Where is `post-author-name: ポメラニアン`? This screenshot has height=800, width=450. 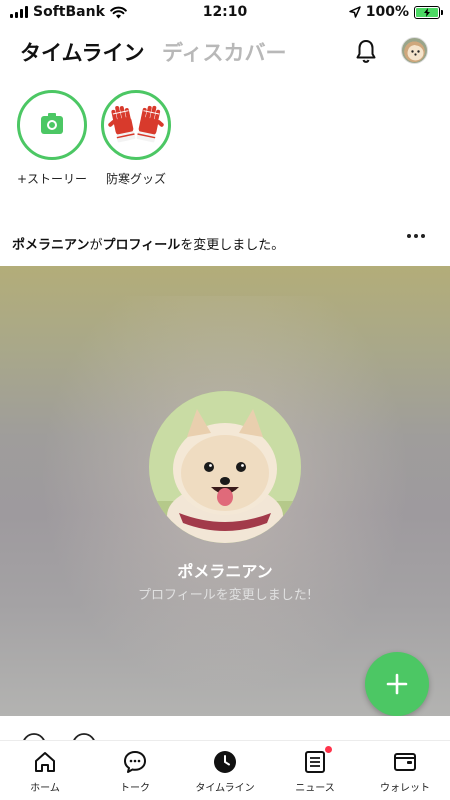 post-author-name: ポメラニアン is located at coordinates (50, 245).